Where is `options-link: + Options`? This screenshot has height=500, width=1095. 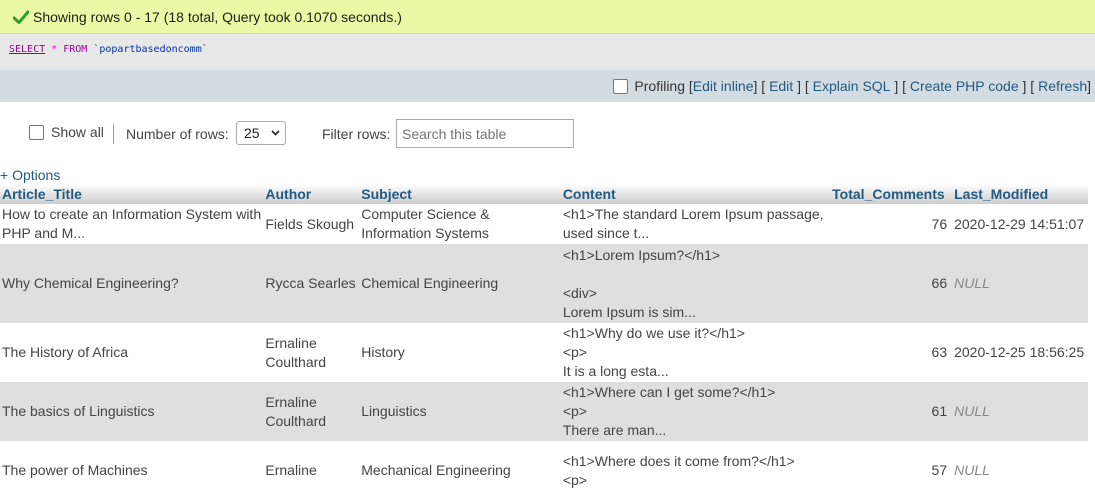
options-link: + Options is located at coordinates (30, 175).